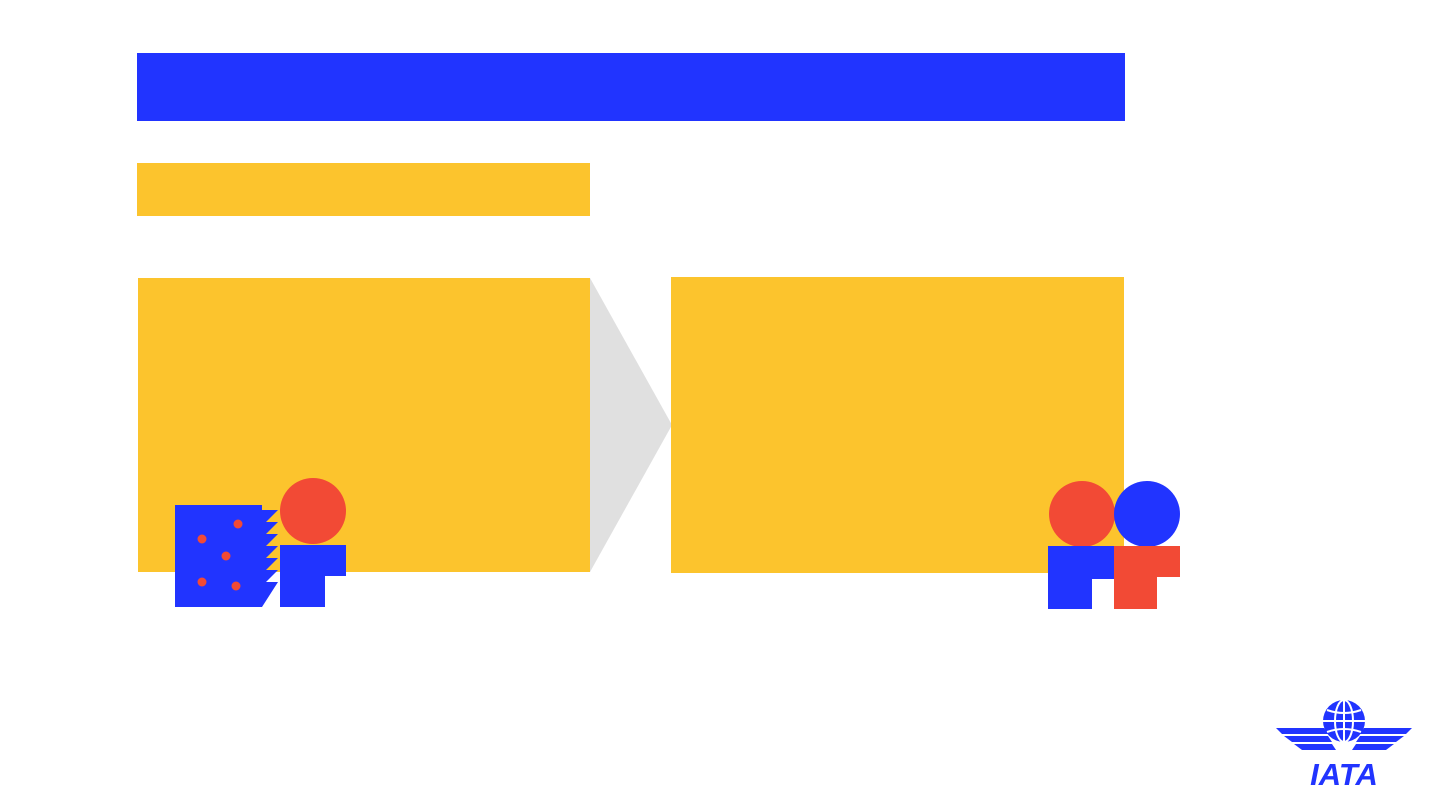 The width and height of the screenshot is (1440, 810). I want to click on document-icon, so click(226, 556).